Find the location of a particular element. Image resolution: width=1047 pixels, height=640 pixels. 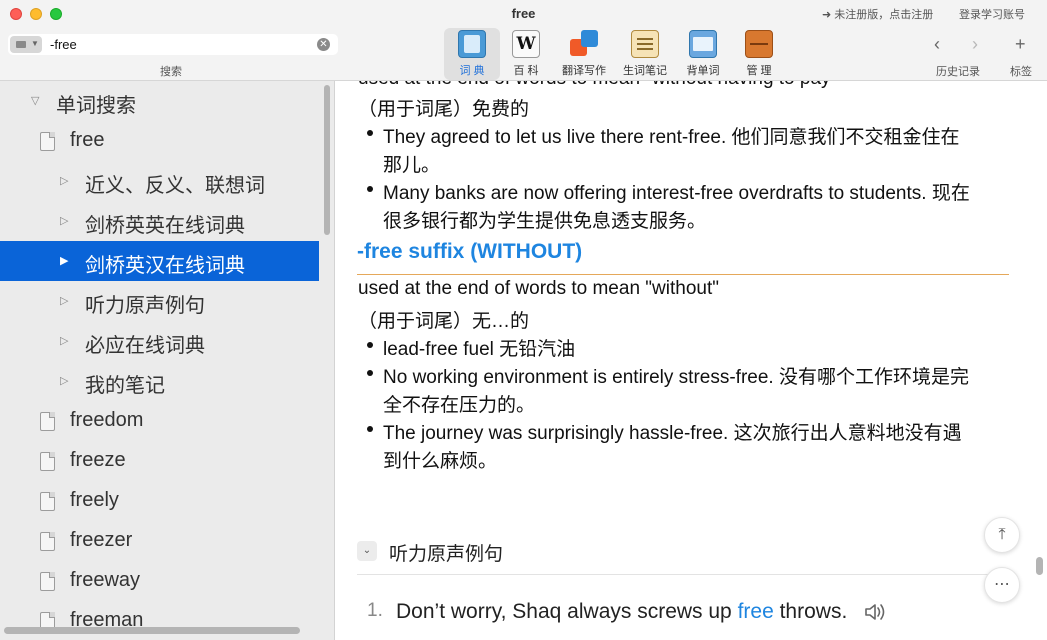

section-title: 听力原声例句 is located at coordinates (446, 554).